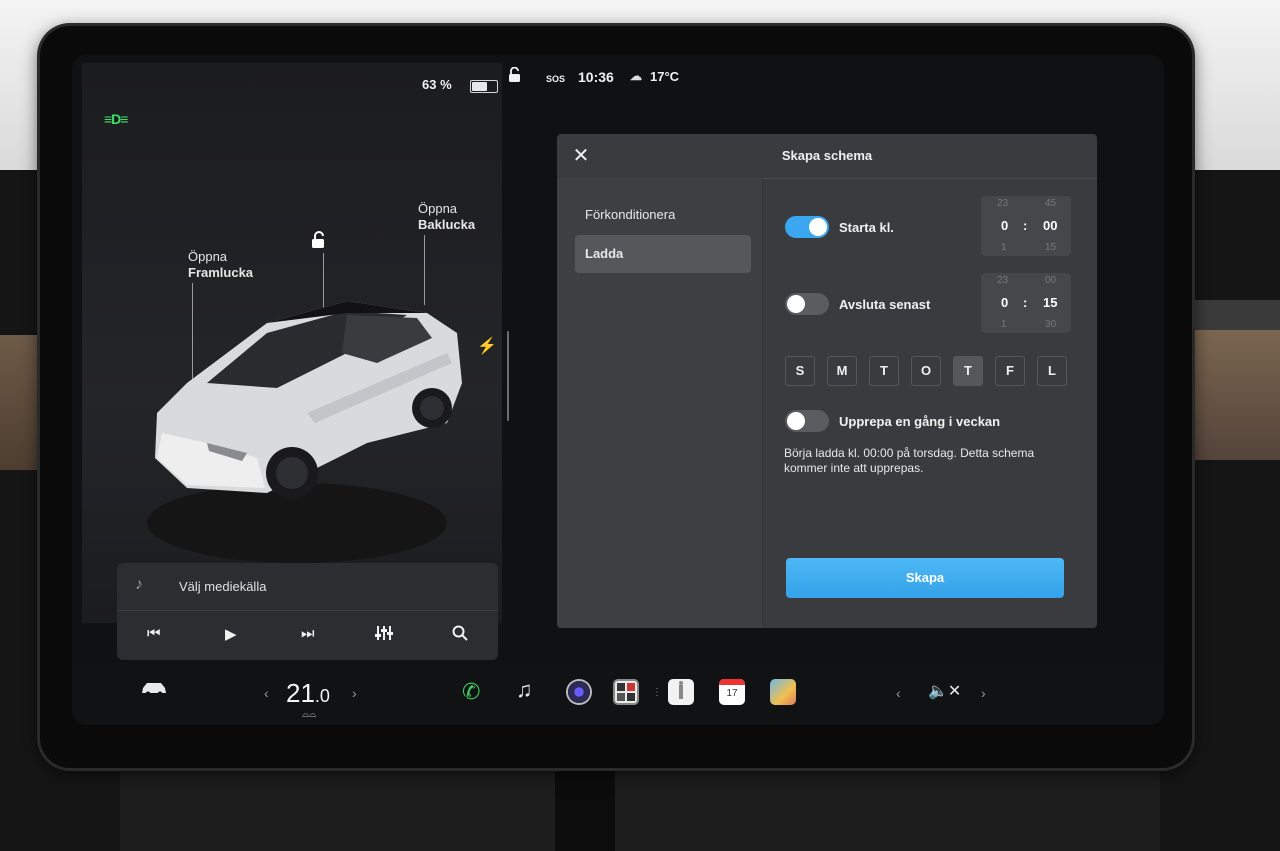 Image resolution: width=1280 pixels, height=851 pixels. I want to click on dialog-title: Skapa schema, so click(827, 155).